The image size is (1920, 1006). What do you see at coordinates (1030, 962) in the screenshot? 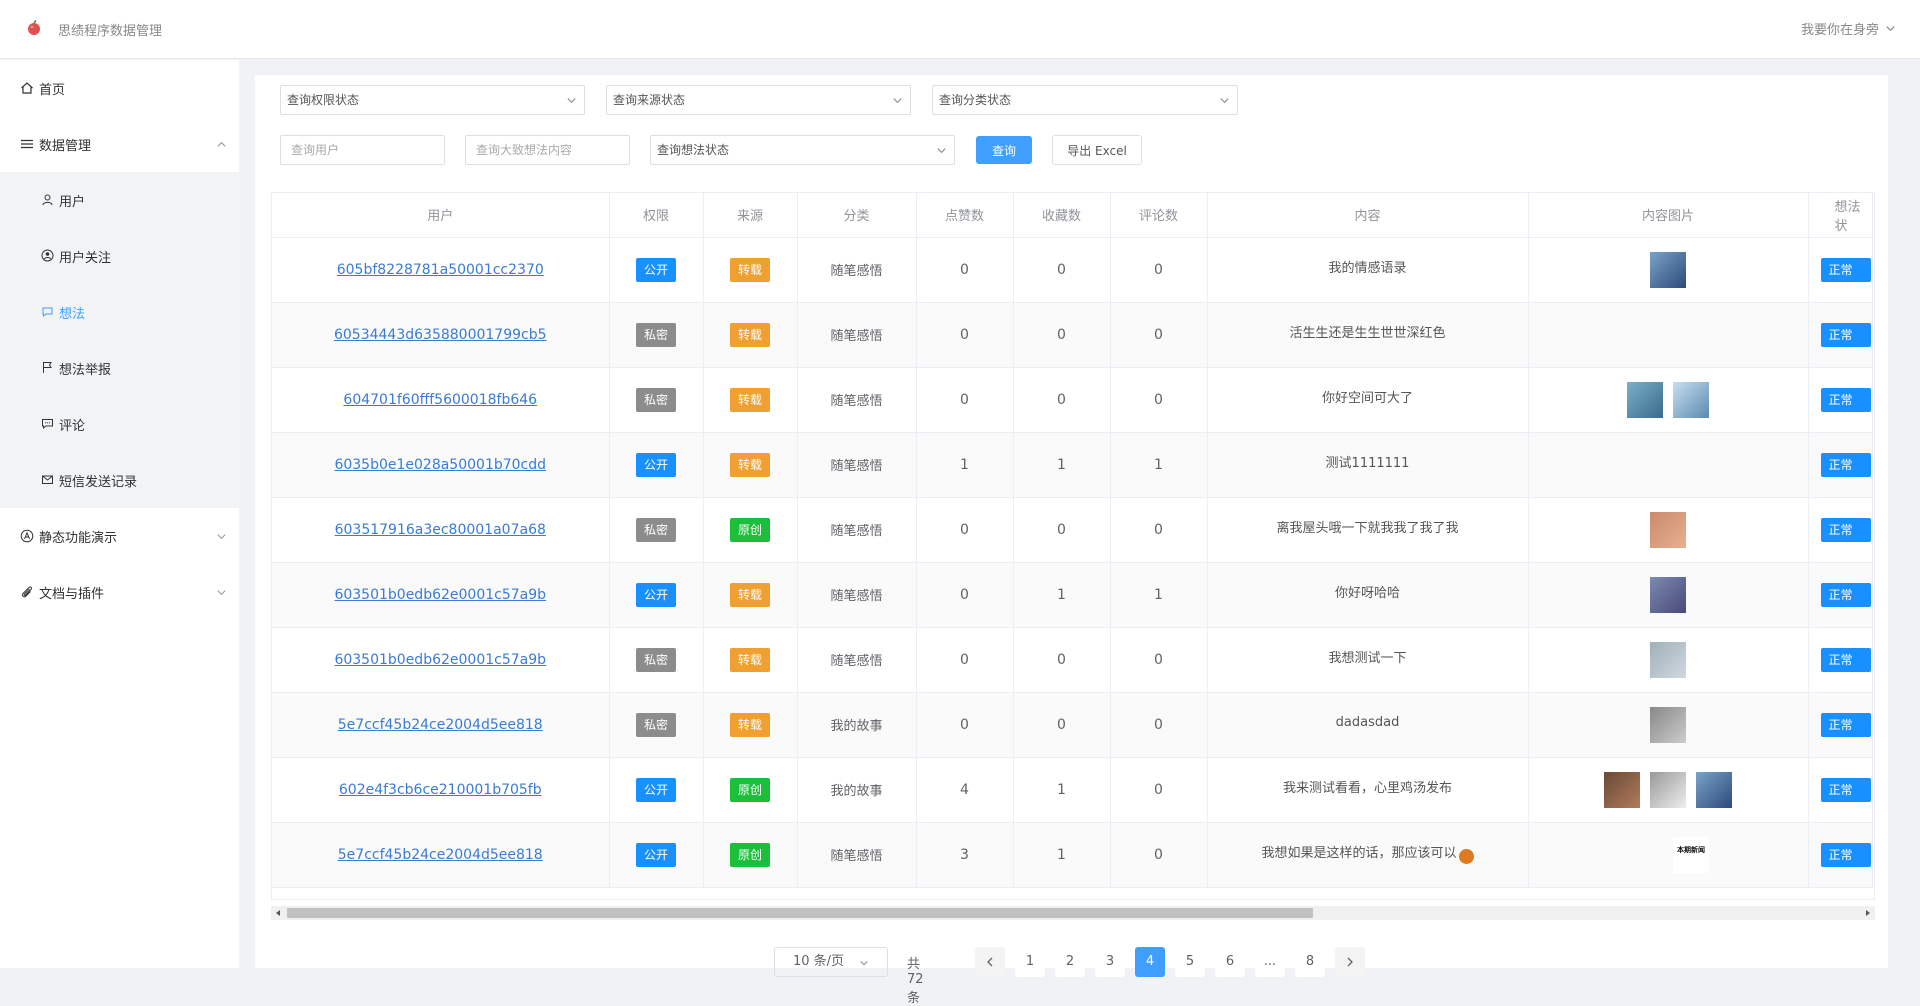
I see `page-1-button: 1` at bounding box center [1030, 962].